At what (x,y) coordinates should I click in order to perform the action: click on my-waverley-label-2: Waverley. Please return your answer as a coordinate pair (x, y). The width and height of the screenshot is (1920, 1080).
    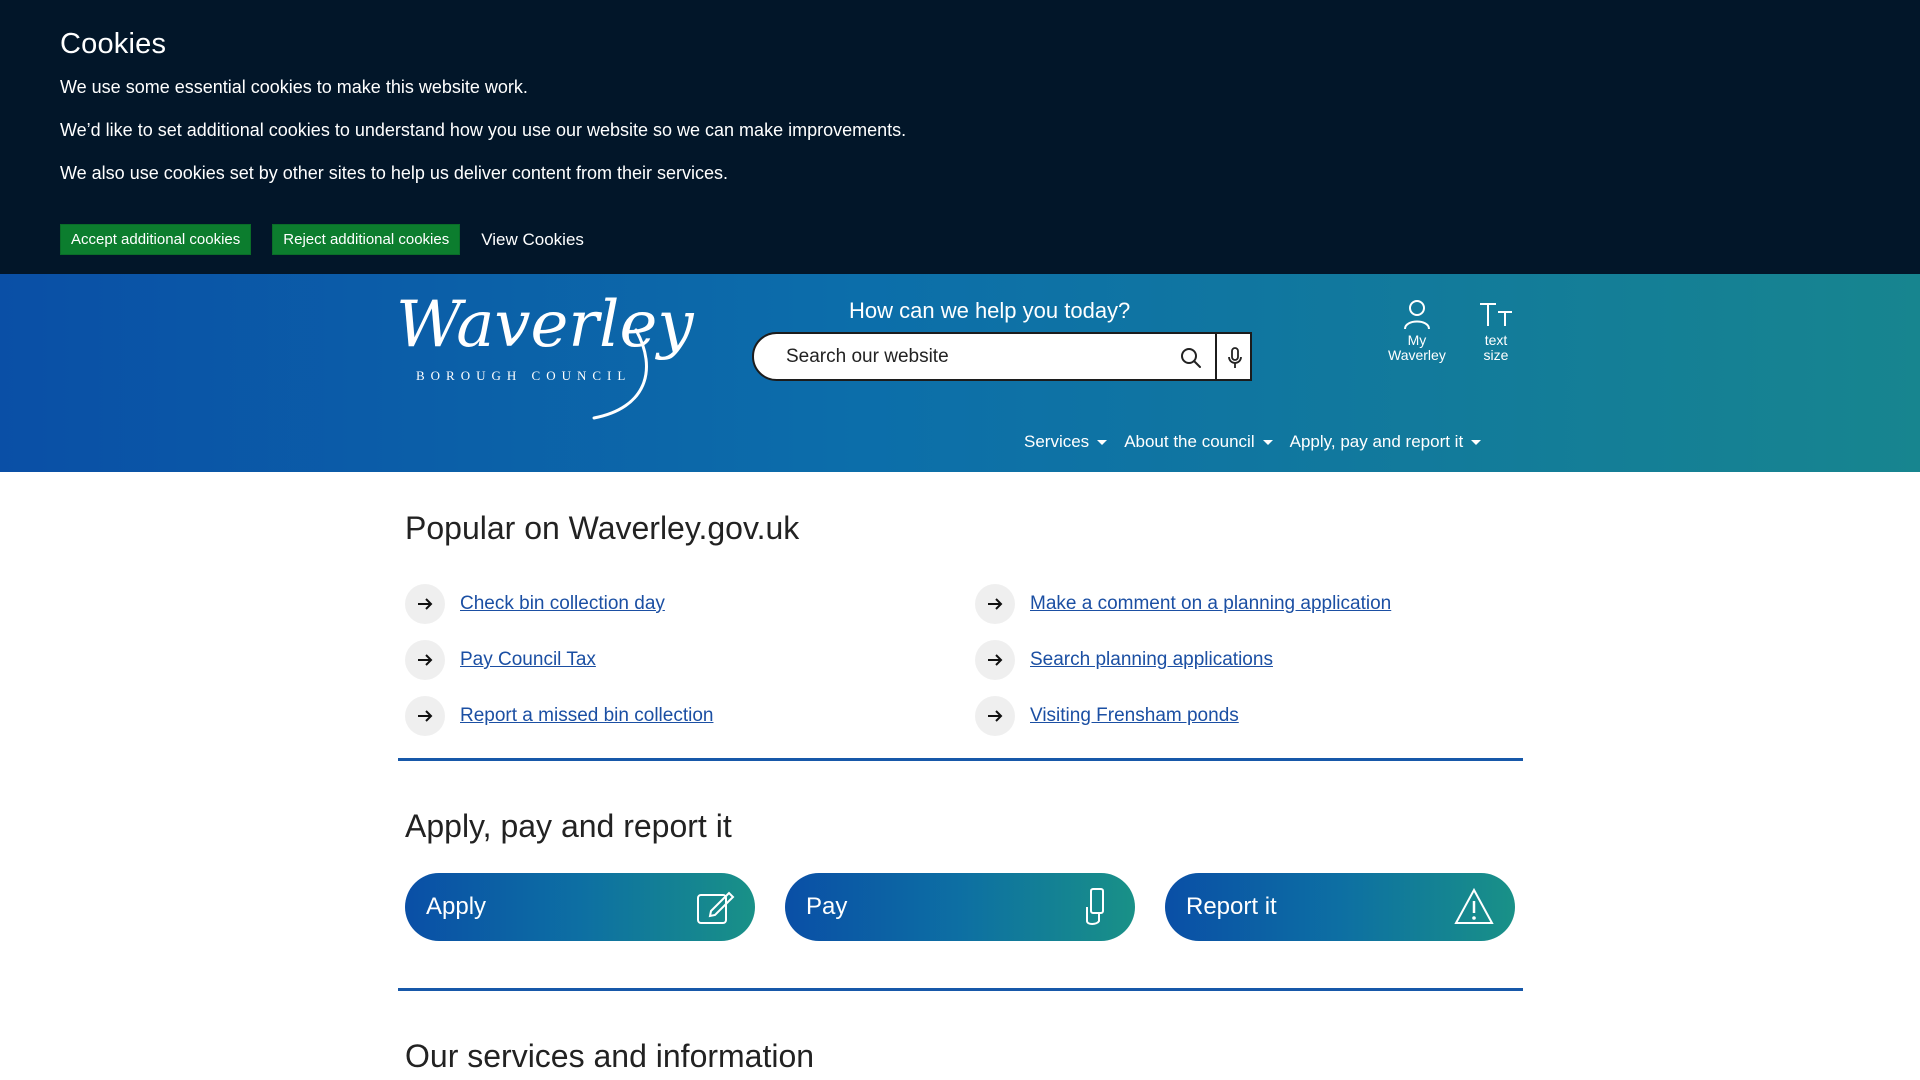
    Looking at the image, I should click on (1417, 355).